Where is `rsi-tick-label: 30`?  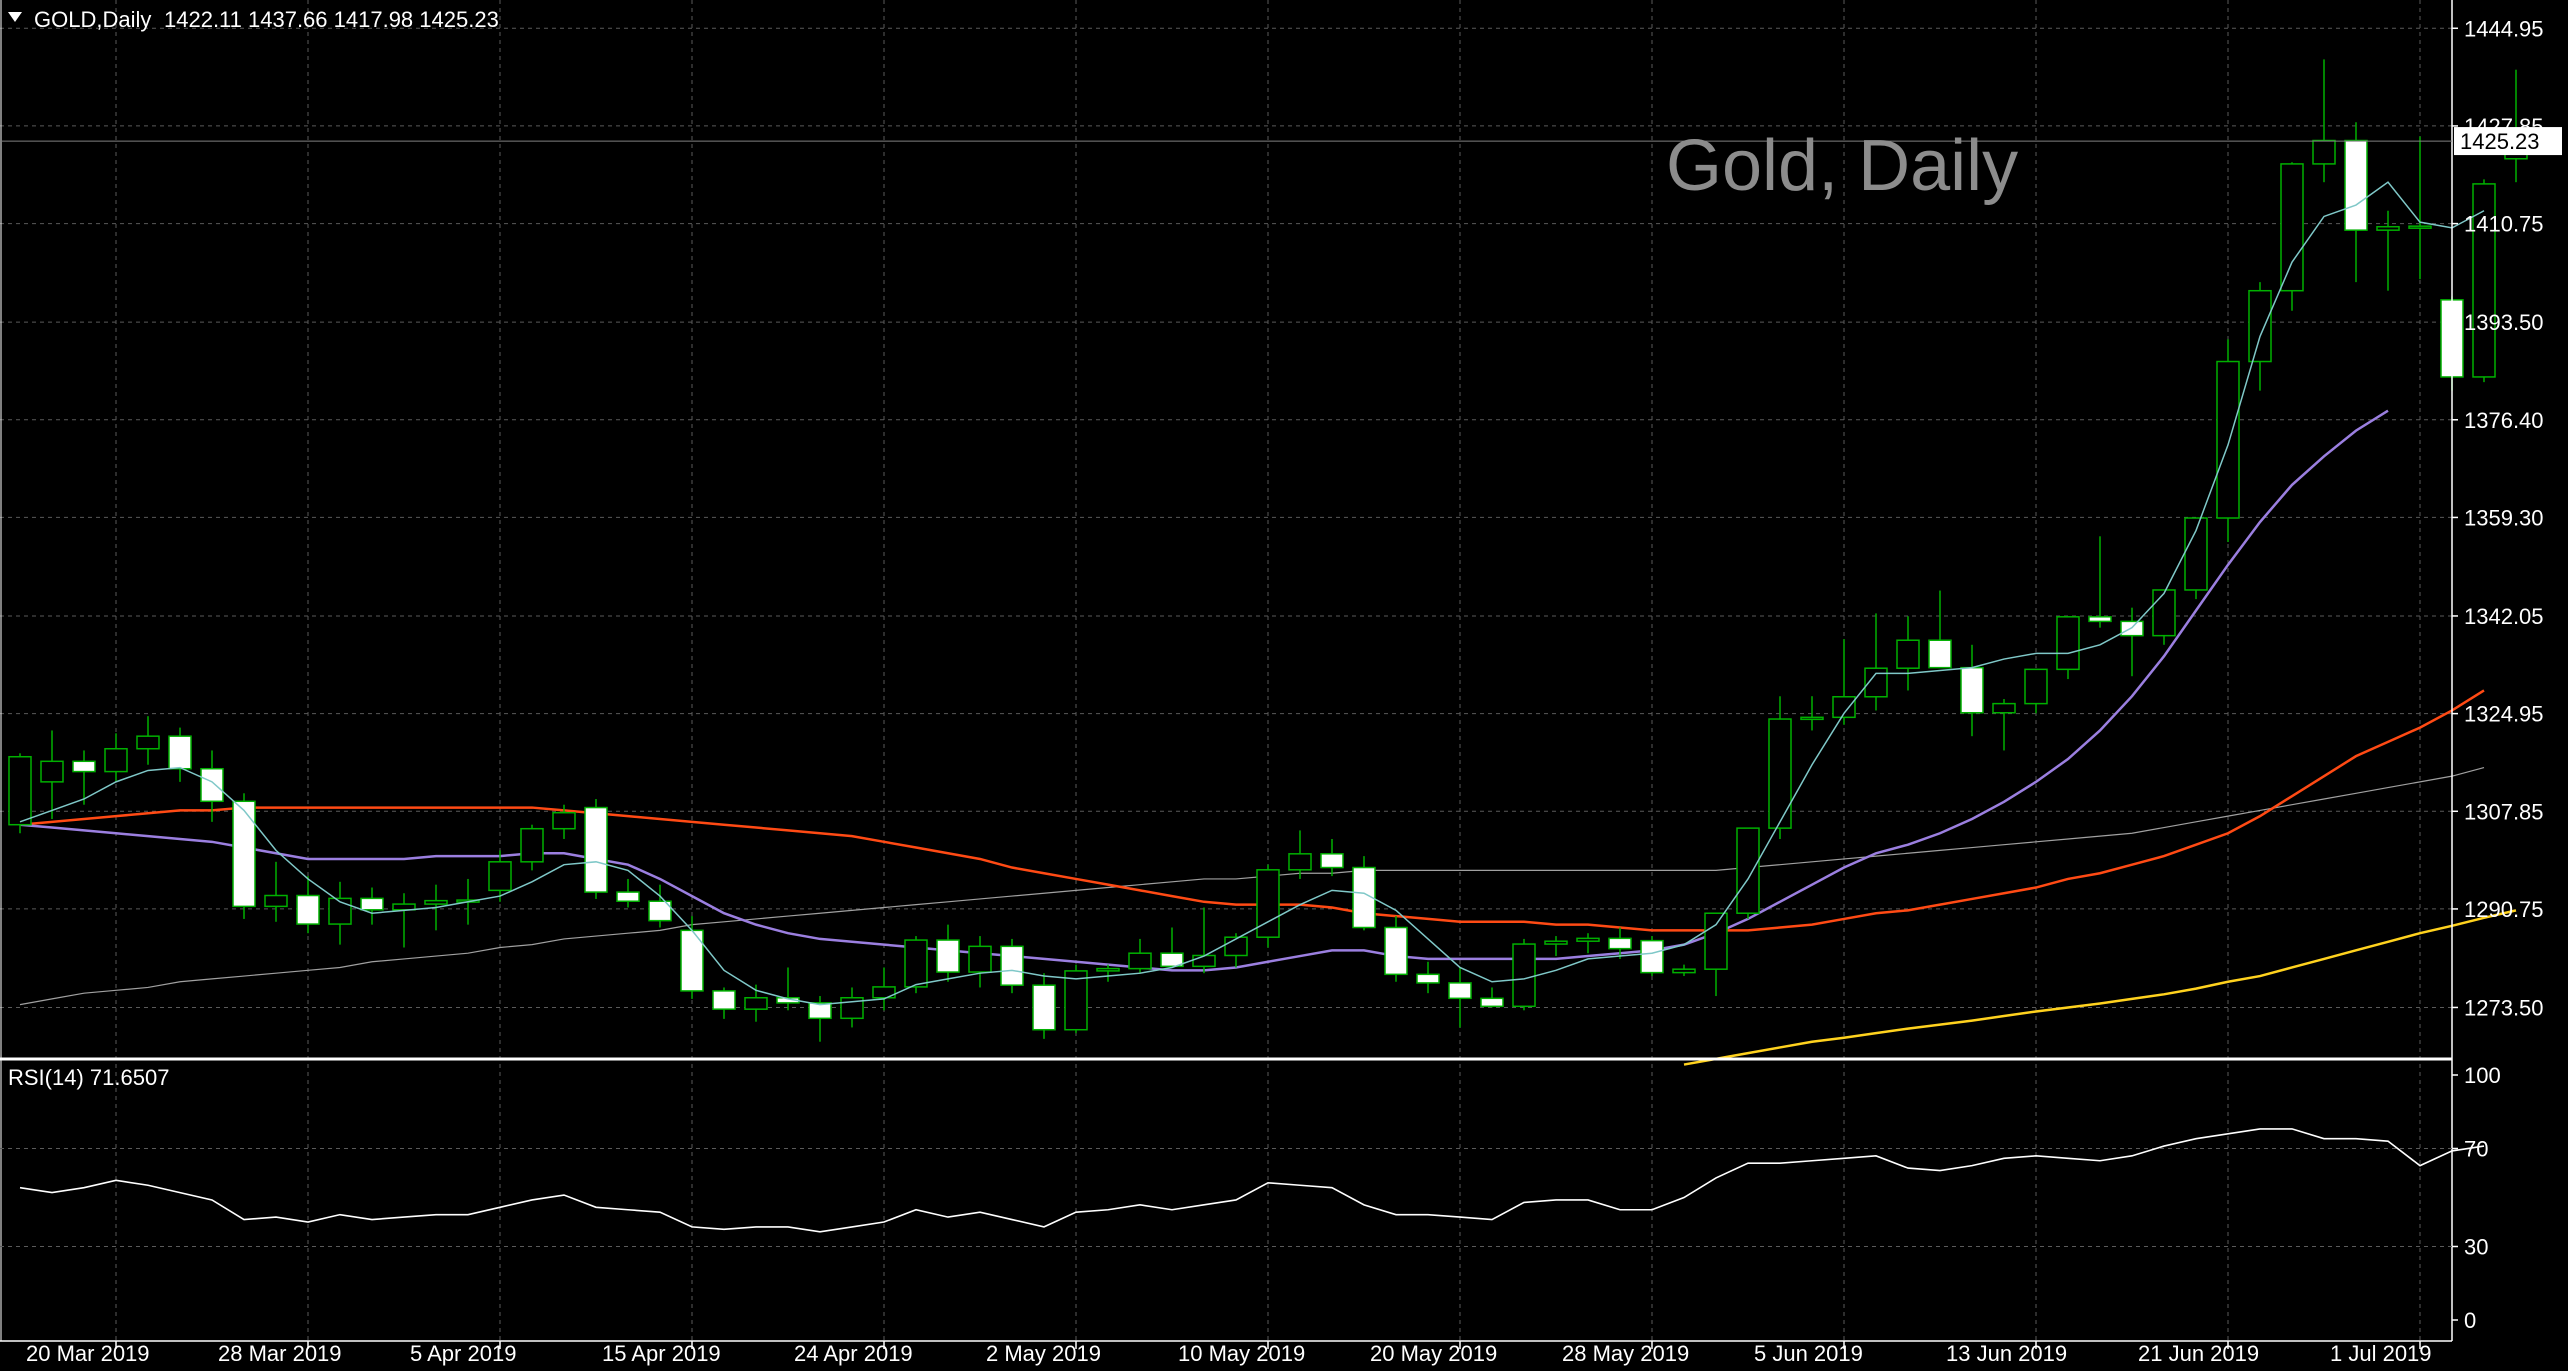
rsi-tick-label: 30 is located at coordinates (2476, 1247).